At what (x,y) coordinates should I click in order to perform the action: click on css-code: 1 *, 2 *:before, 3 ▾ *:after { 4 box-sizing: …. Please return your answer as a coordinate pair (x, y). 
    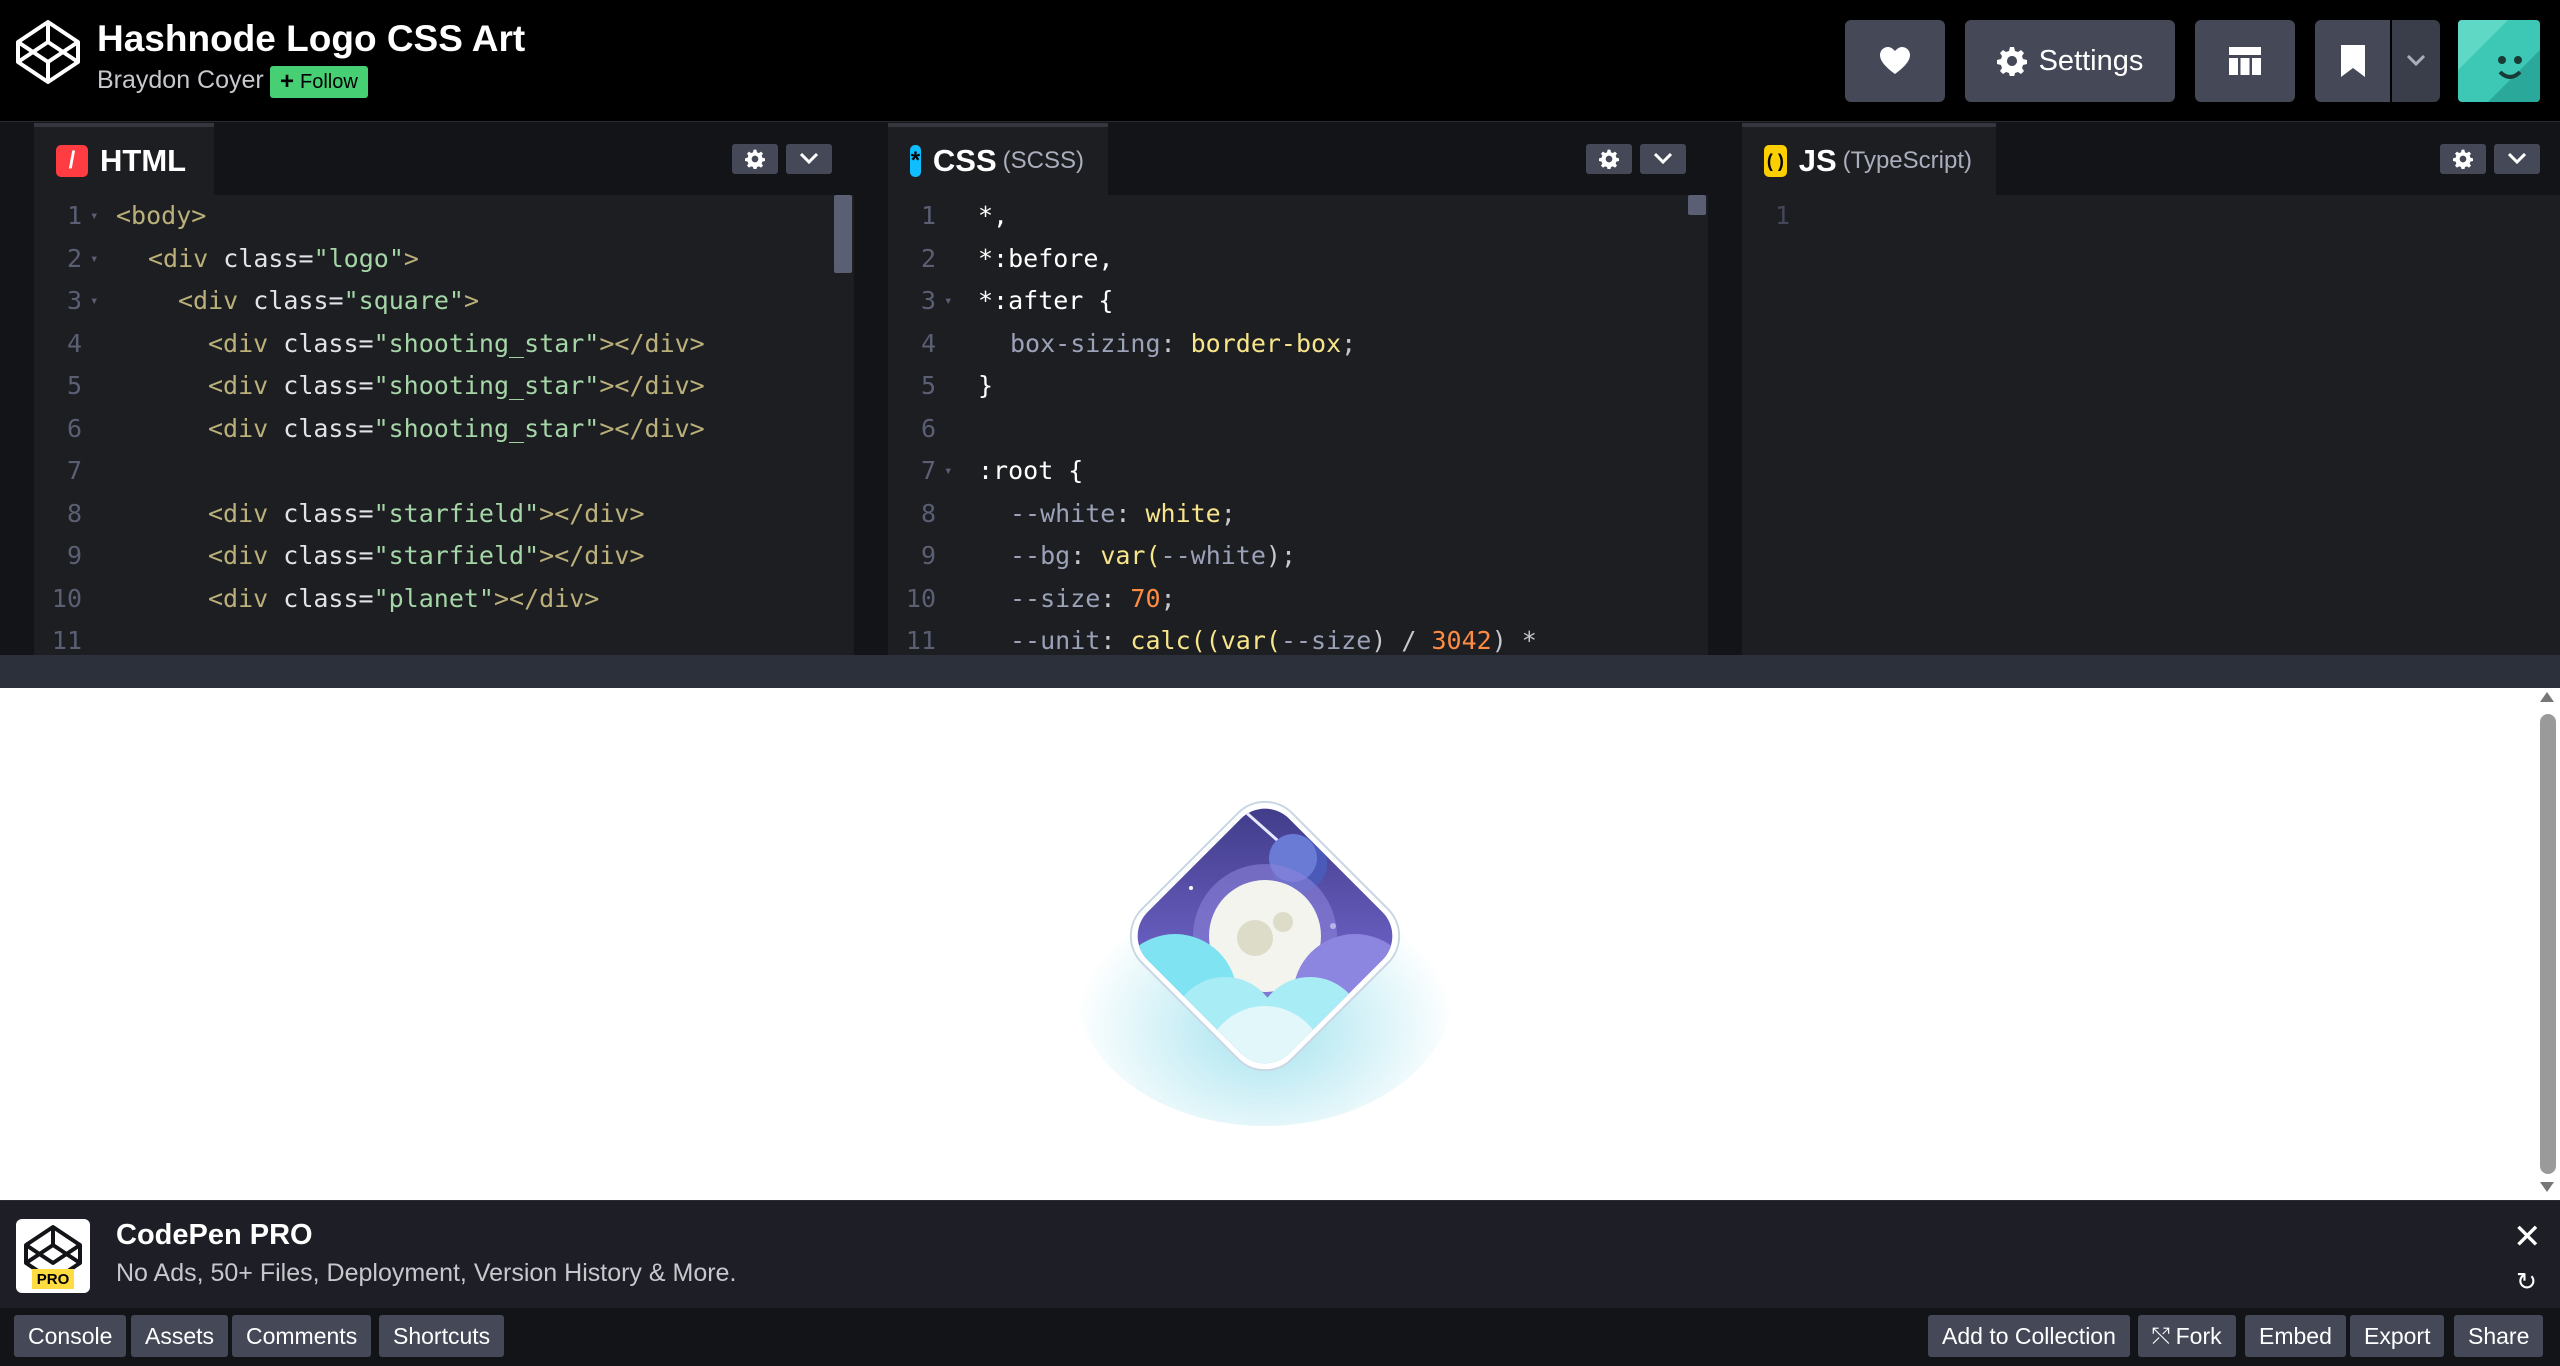
    Looking at the image, I should click on (1298, 425).